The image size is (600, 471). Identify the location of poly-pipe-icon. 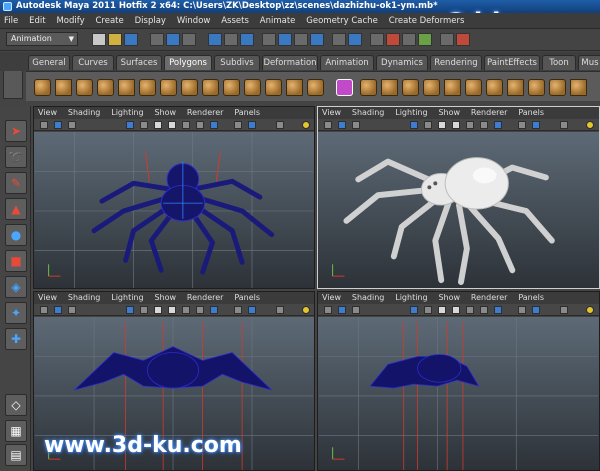
(210, 87).